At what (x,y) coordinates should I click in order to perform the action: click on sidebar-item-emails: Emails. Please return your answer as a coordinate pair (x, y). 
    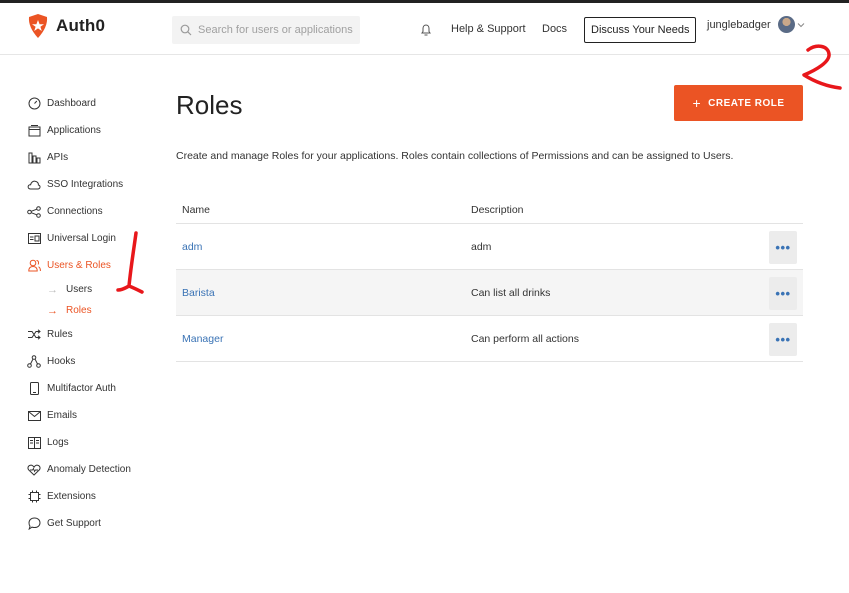
    Looking at the image, I should click on (97, 415).